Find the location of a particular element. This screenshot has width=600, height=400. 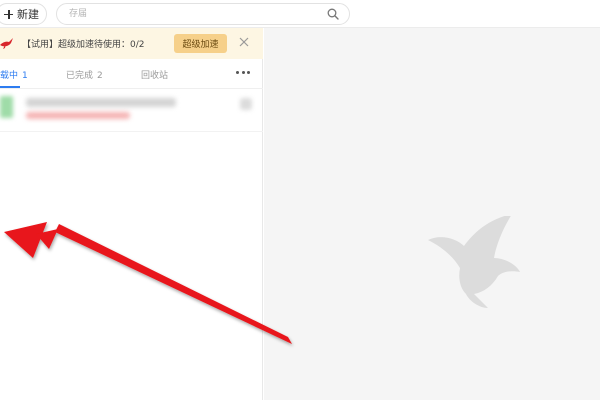

trial-status-text: 【试用】超级加速待使用：0/2 is located at coordinates (83, 45).